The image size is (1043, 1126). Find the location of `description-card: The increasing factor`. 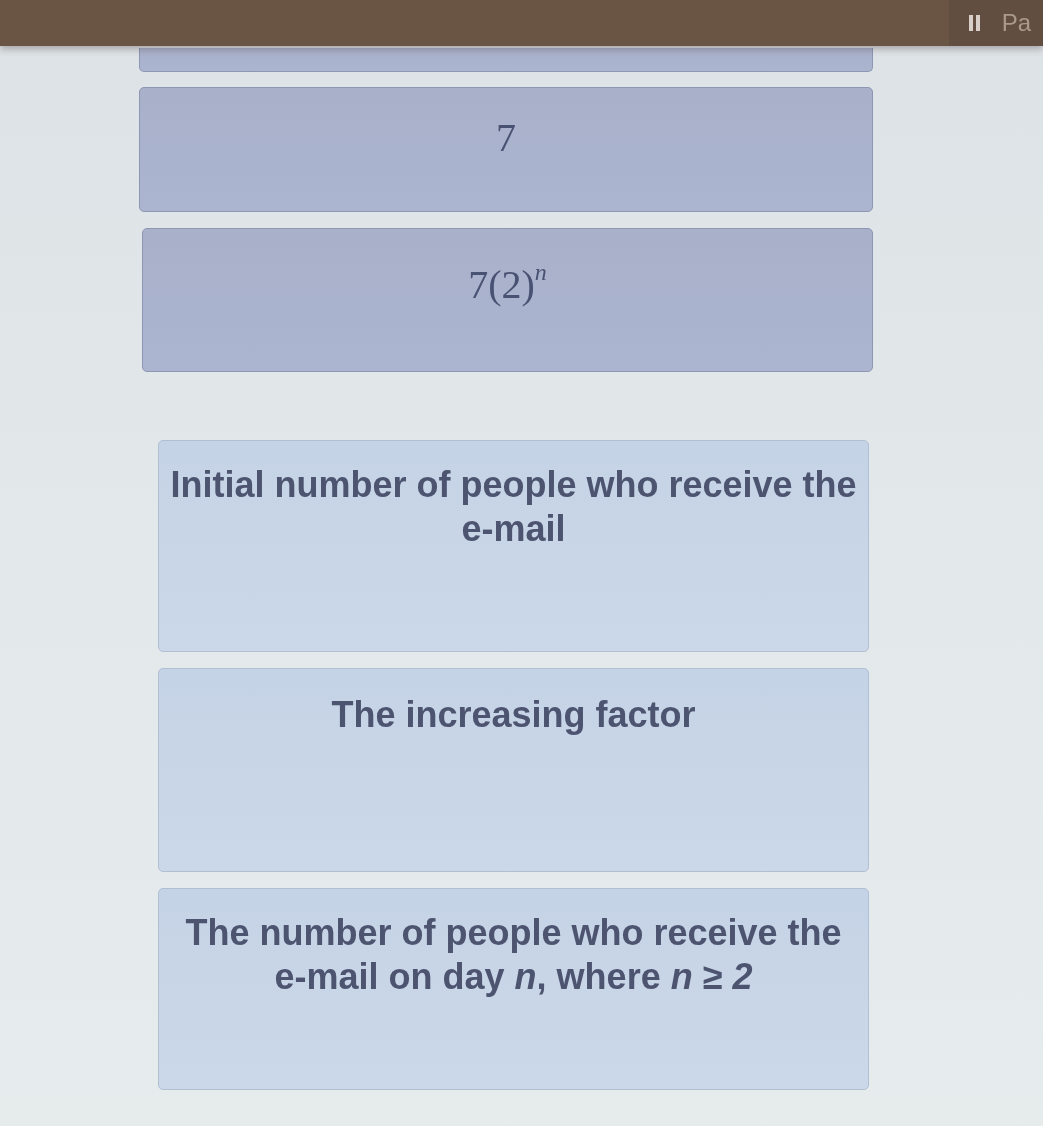

description-card: The increasing factor is located at coordinates (513, 770).